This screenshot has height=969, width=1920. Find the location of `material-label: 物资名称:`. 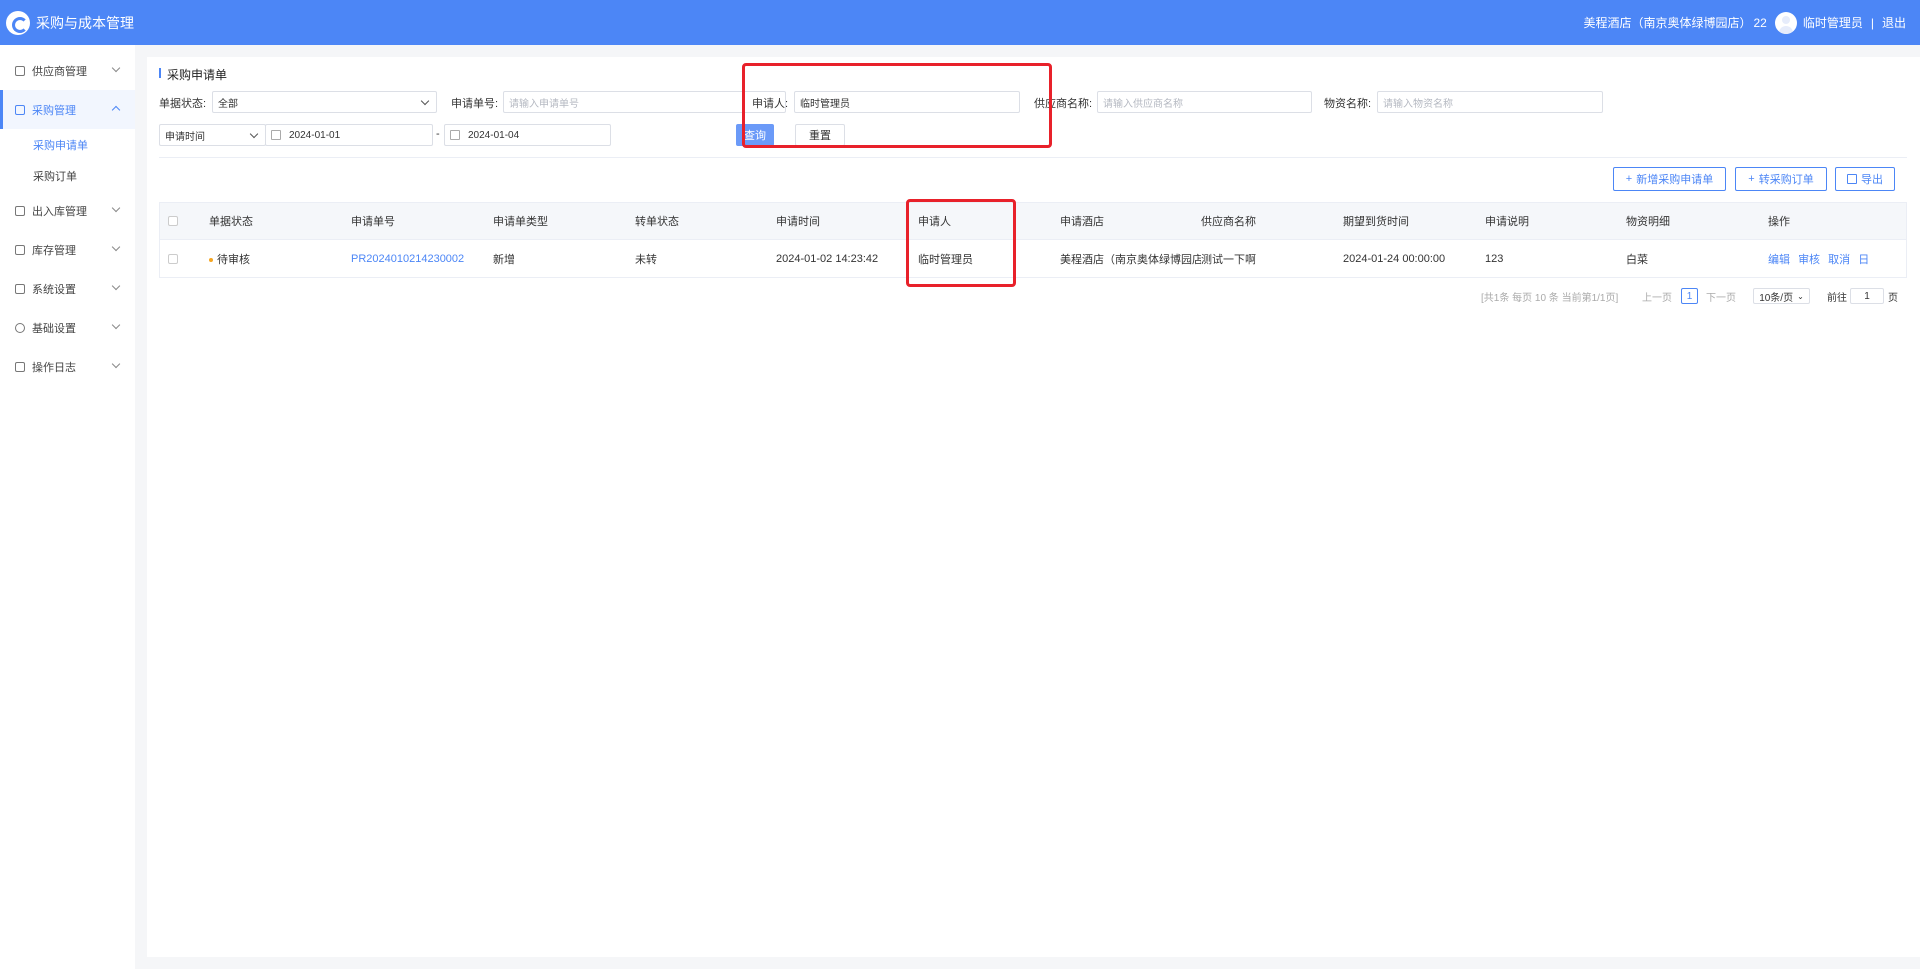

material-label: 物资名称: is located at coordinates (1348, 104).